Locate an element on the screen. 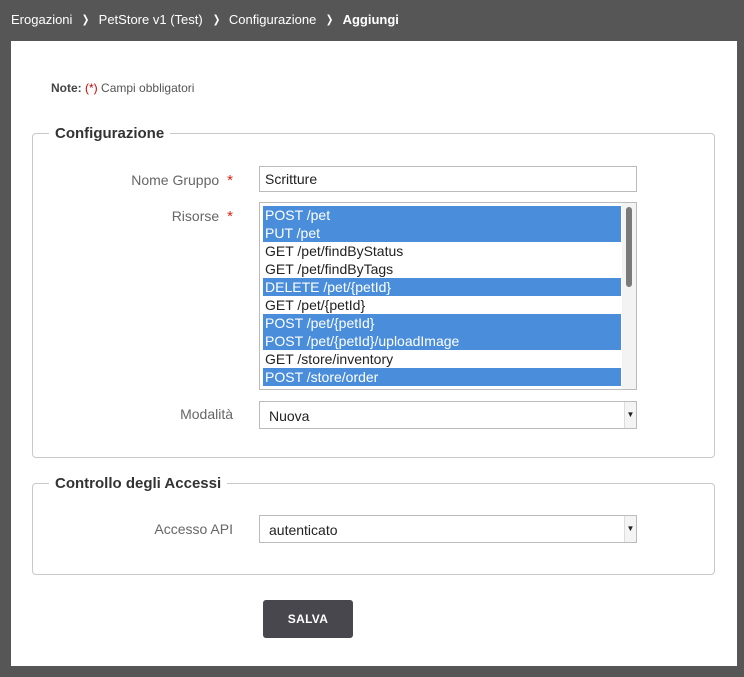  risorse-option: POST /pet/{petId}/uploadImage is located at coordinates (442, 341).